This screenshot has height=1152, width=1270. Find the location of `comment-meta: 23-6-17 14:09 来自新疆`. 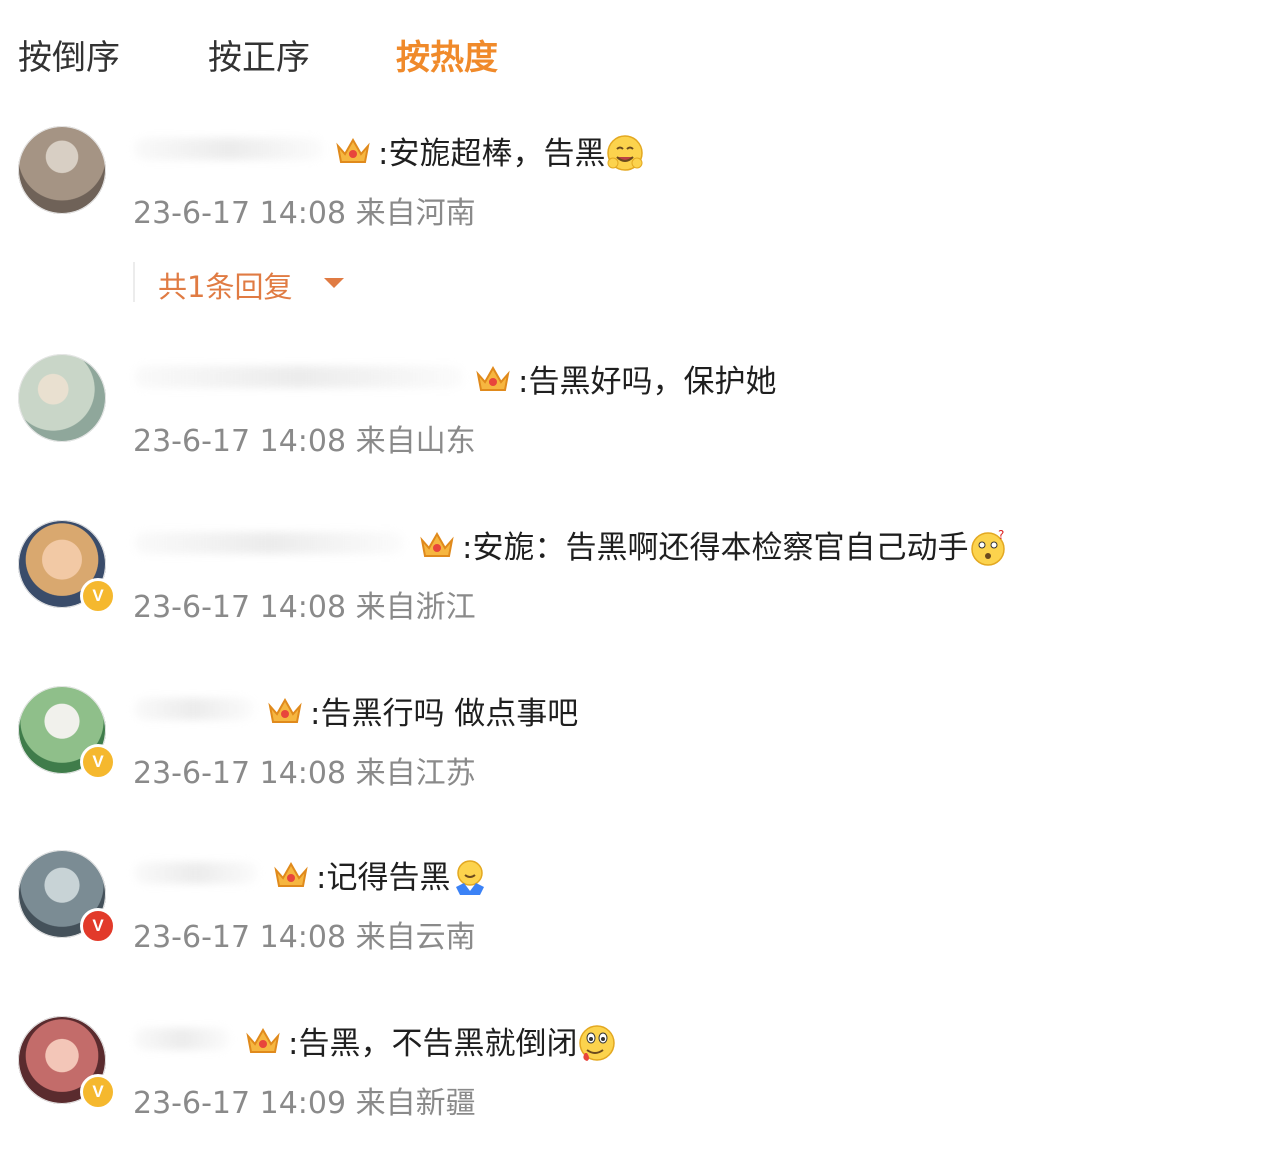

comment-meta: 23-6-17 14:09 来自新疆 is located at coordinates (304, 1103).